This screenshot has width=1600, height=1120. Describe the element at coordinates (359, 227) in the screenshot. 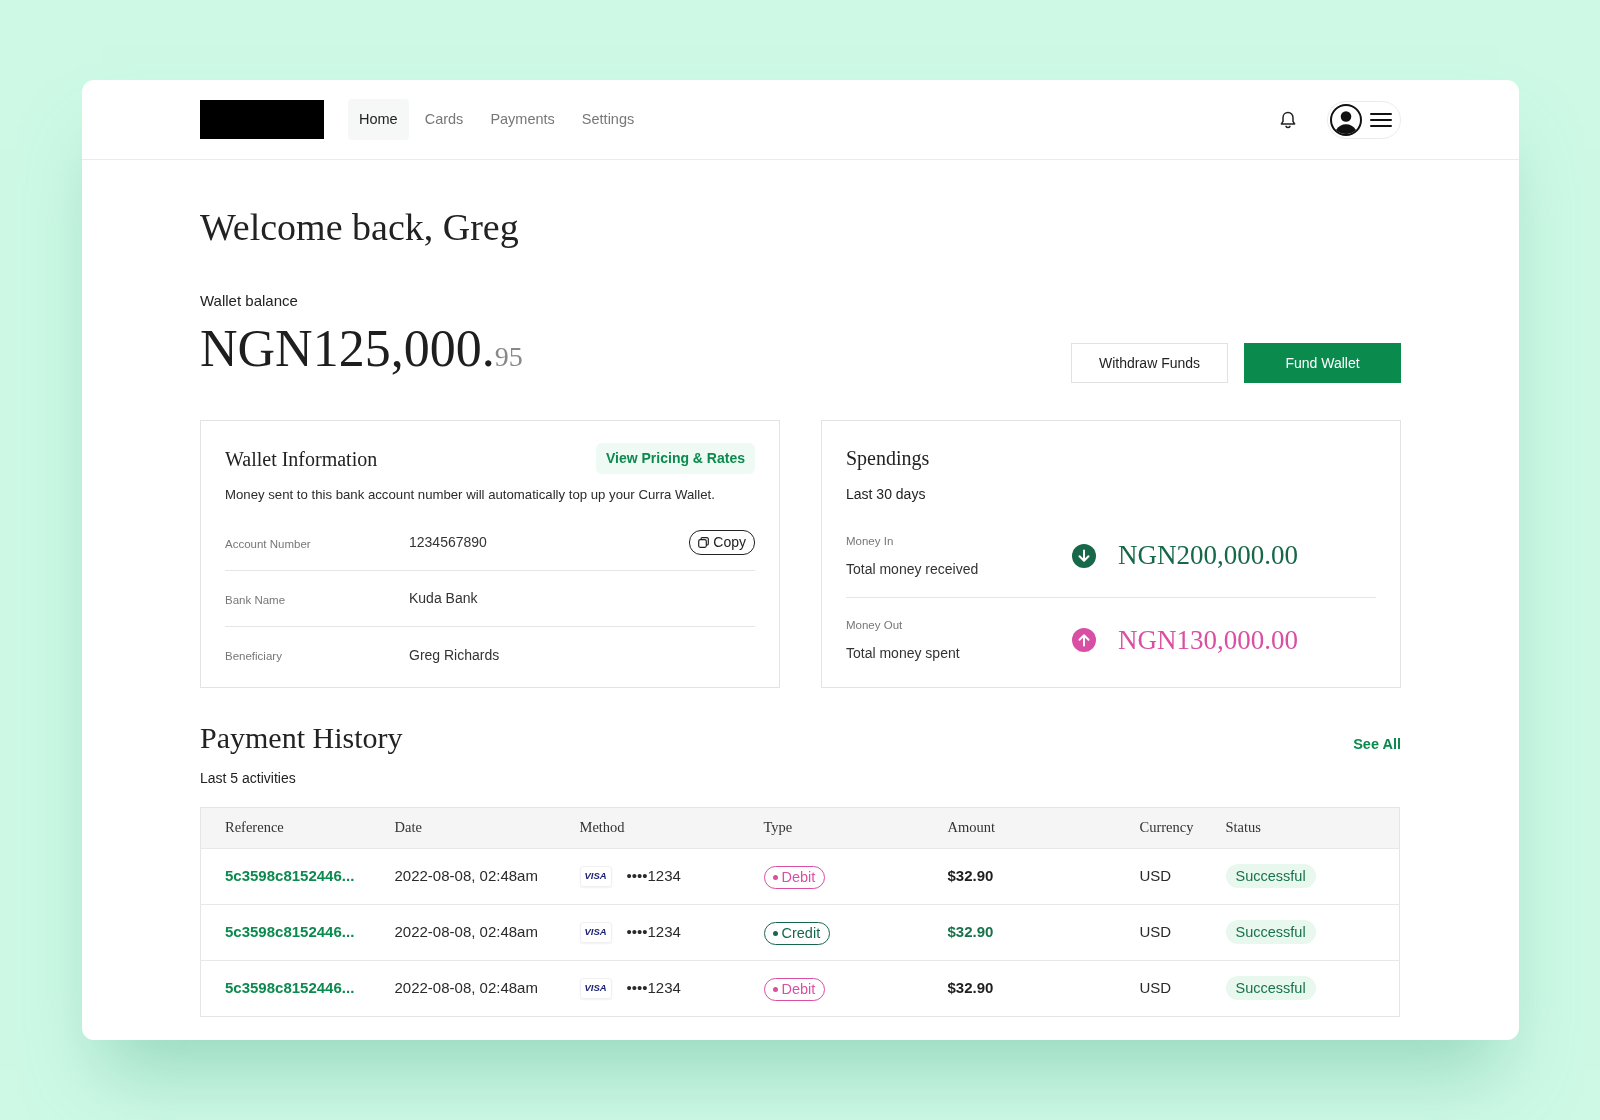

I see `welcome-heading: Welcome back, Greg` at that location.